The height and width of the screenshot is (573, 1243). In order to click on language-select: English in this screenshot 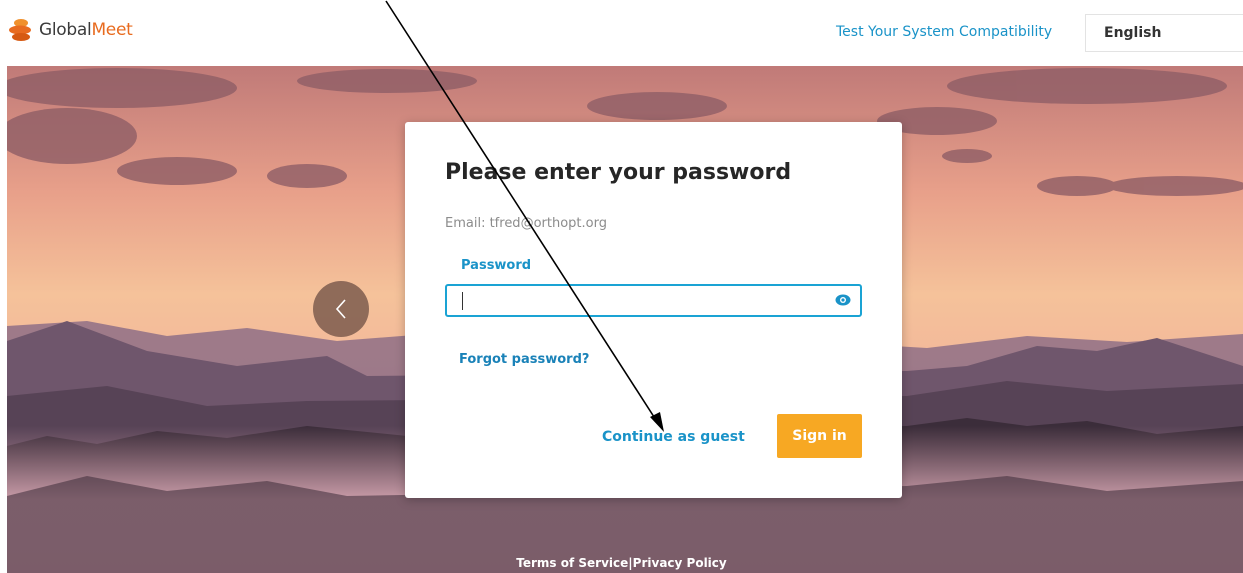, I will do `click(1164, 33)`.